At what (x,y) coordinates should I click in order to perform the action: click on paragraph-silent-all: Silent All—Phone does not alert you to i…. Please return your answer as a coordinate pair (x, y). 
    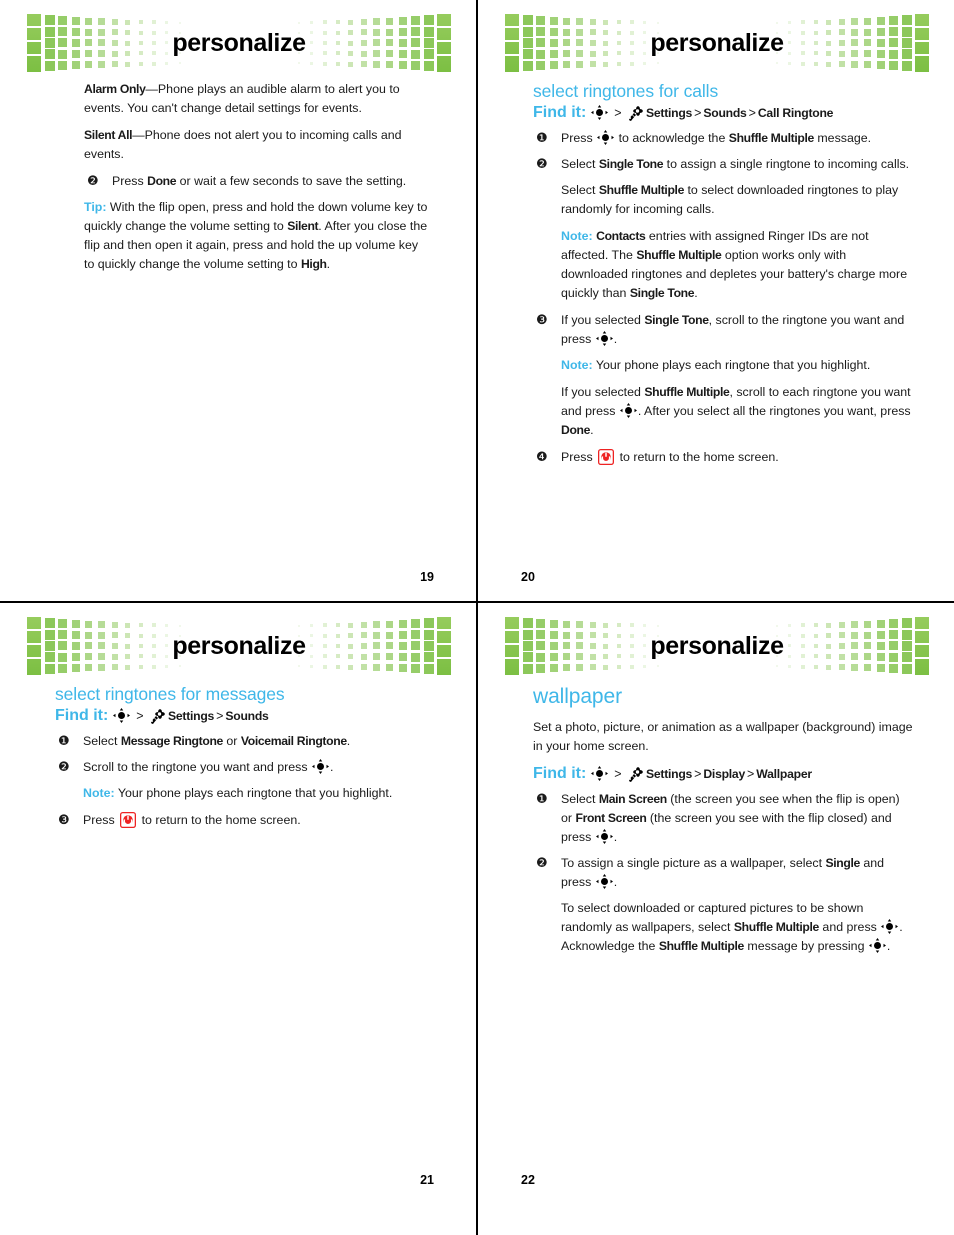
    Looking at the image, I should click on (256, 145).